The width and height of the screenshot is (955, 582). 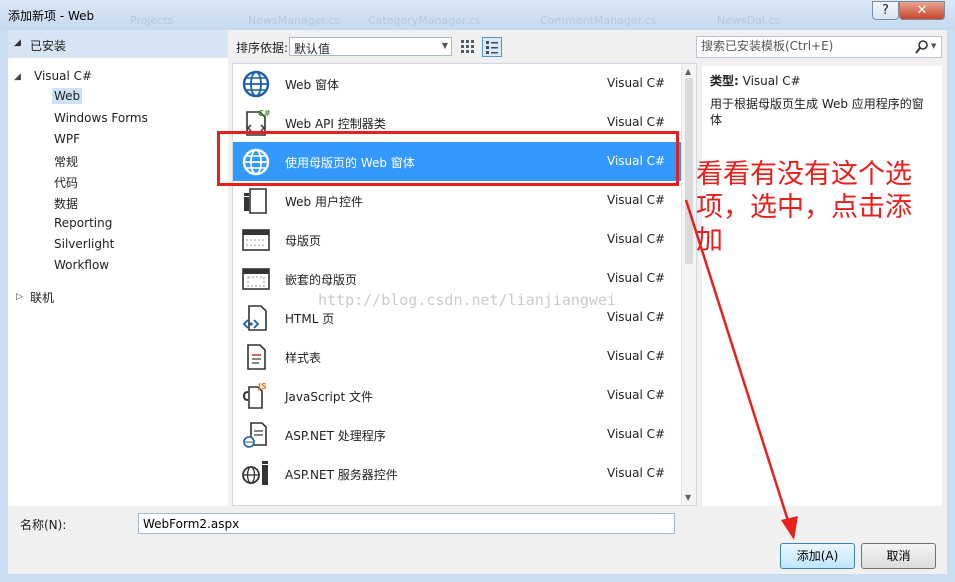 What do you see at coordinates (688, 284) in the screenshot?
I see `template-list-scrollbar: ▲ ▼` at bounding box center [688, 284].